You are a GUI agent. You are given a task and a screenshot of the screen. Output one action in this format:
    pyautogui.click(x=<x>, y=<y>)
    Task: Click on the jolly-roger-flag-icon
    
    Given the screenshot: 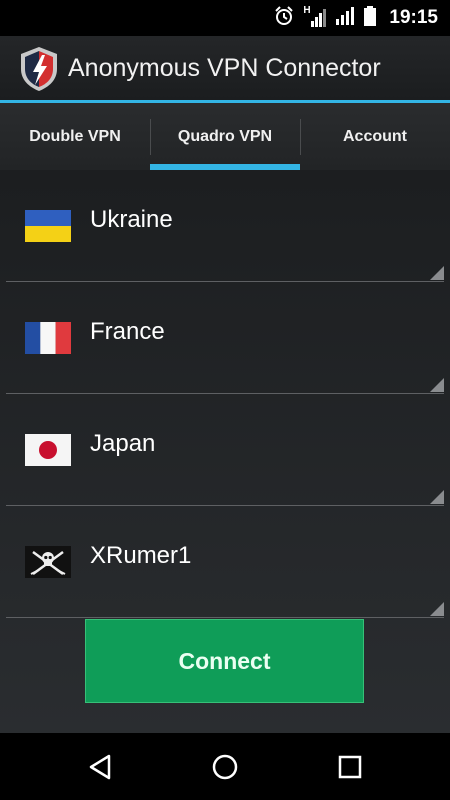 What is the action you would take?
    pyautogui.click(x=48, y=562)
    